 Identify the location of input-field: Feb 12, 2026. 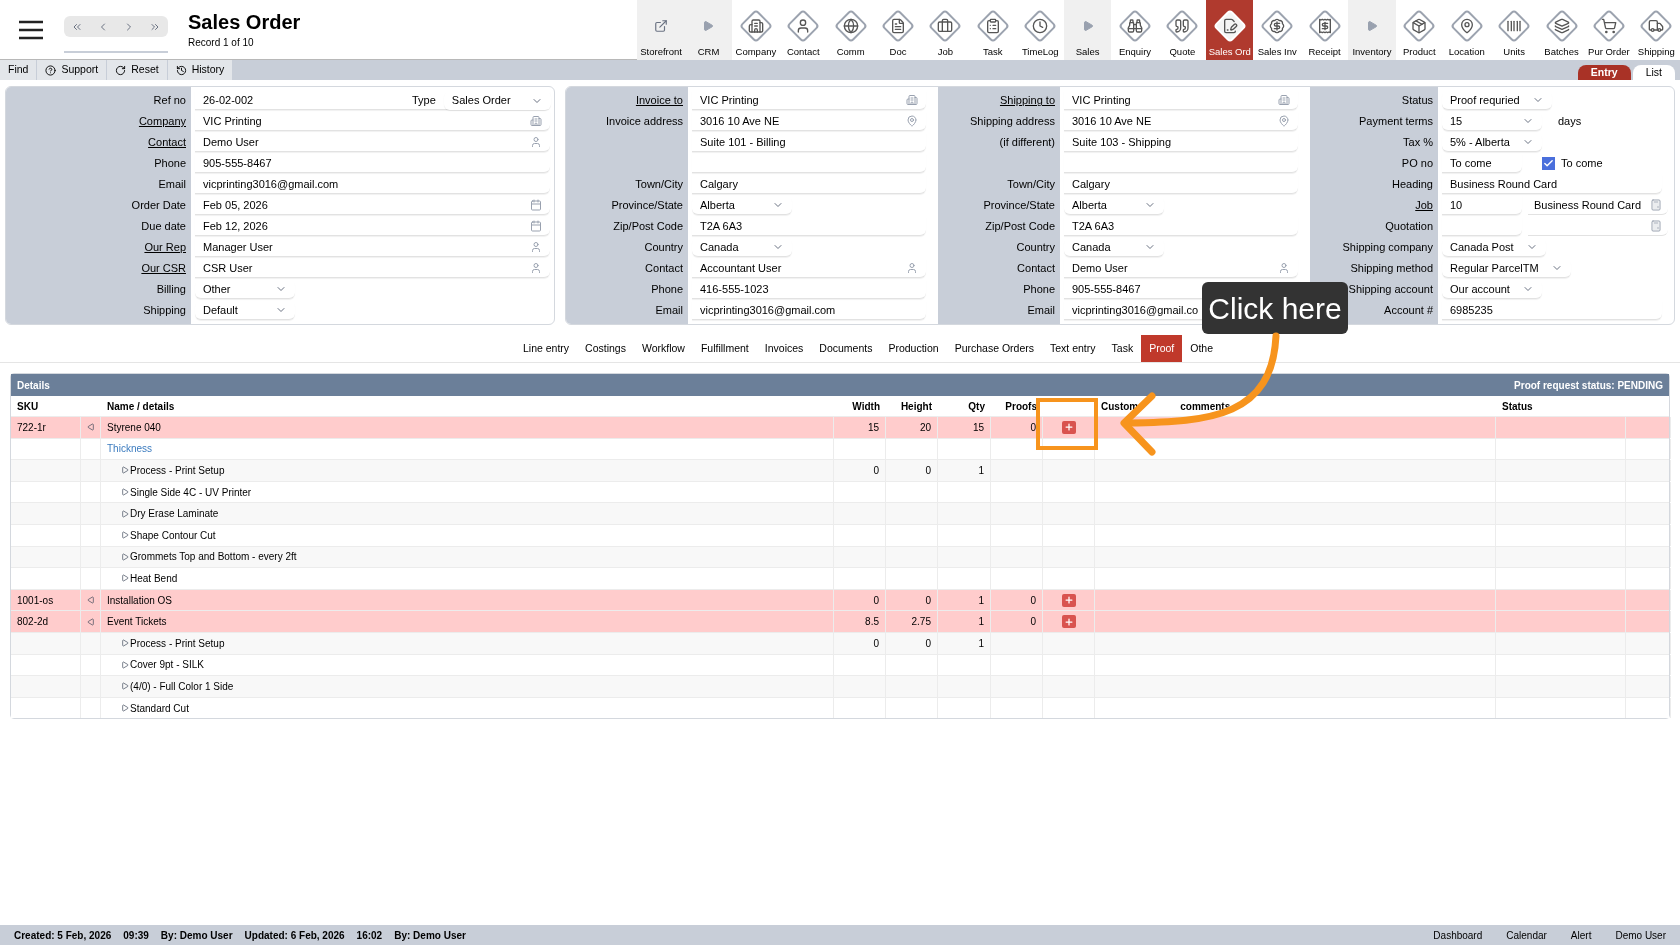
(372, 226).